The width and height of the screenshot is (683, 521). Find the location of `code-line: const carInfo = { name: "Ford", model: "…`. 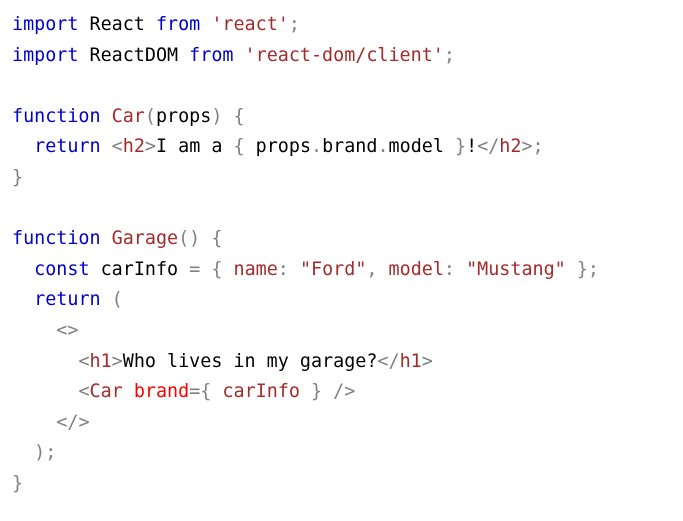

code-line: const carInfo = { name: "Ford", model: "… is located at coordinates (305, 270).